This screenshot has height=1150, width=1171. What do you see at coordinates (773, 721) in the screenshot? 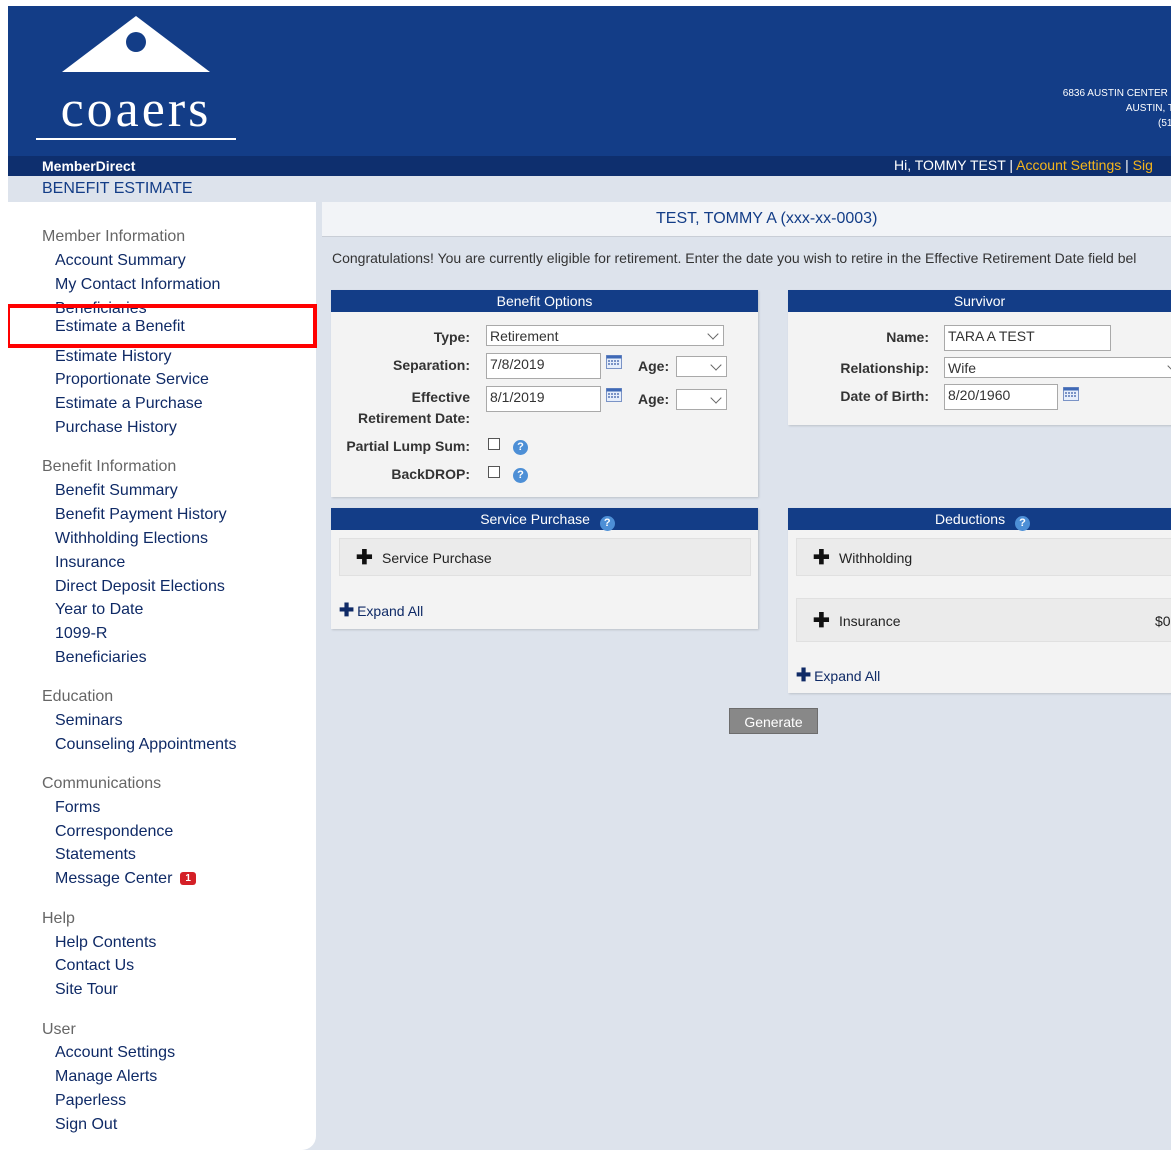
I see `generate-button: Generate` at bounding box center [773, 721].